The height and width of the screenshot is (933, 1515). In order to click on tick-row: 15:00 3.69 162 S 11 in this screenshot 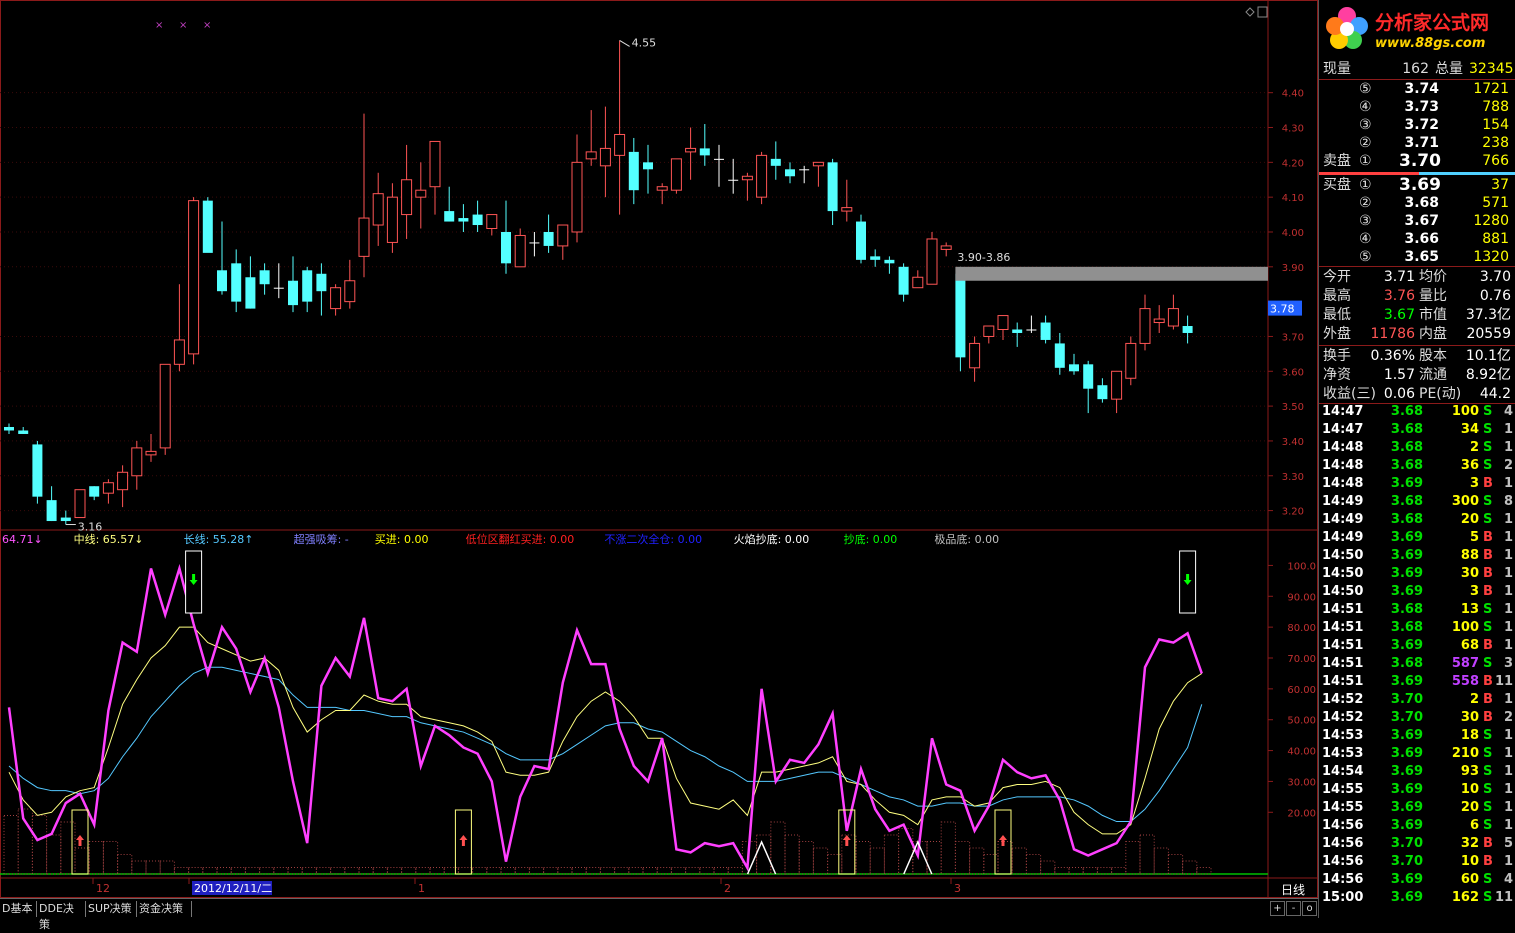, I will do `click(1417, 898)`.